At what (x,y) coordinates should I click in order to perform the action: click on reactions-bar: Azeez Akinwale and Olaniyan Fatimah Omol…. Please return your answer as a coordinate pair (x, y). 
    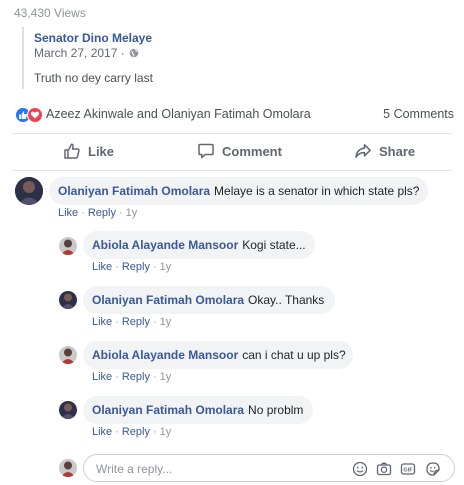
    Looking at the image, I should click on (232, 114).